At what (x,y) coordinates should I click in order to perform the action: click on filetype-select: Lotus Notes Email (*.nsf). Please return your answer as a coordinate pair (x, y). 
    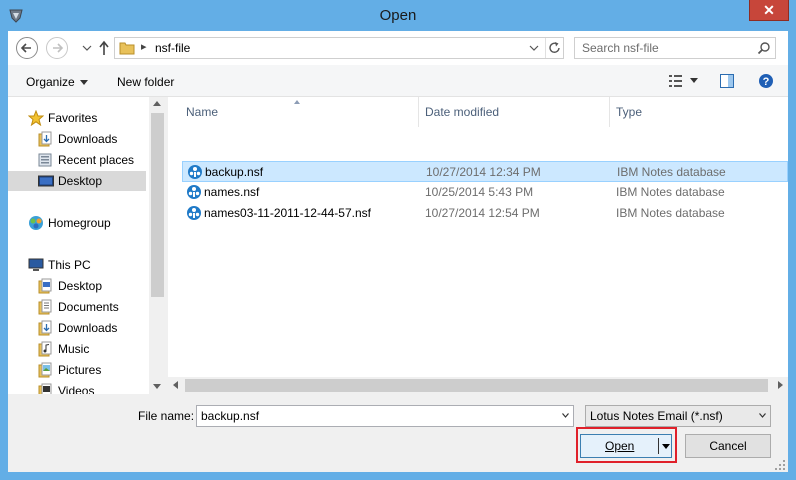
    Looking at the image, I should click on (678, 416).